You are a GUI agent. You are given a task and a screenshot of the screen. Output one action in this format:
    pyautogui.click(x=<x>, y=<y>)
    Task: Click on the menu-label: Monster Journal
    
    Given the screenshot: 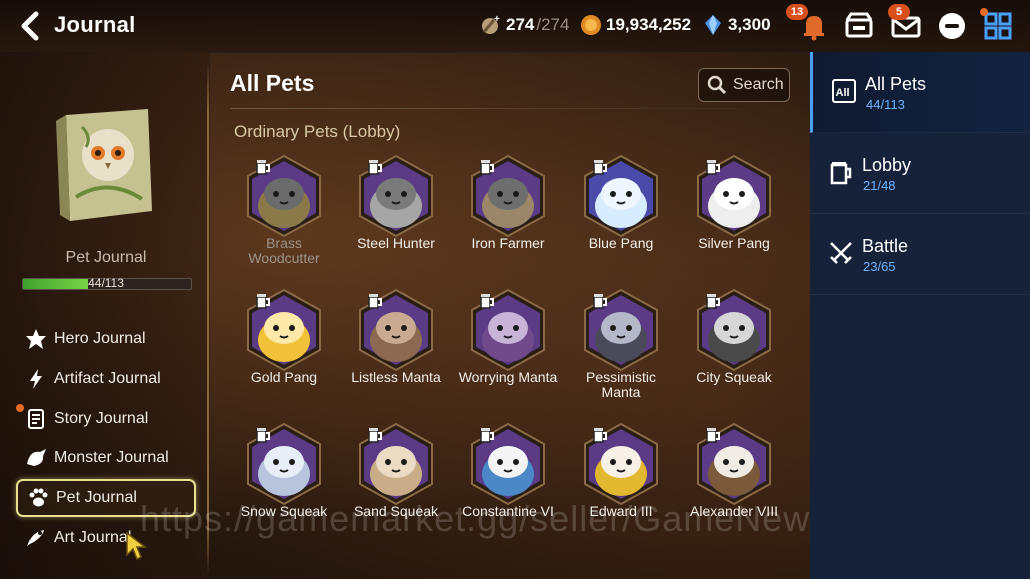 What is the action you would take?
    pyautogui.click(x=111, y=458)
    